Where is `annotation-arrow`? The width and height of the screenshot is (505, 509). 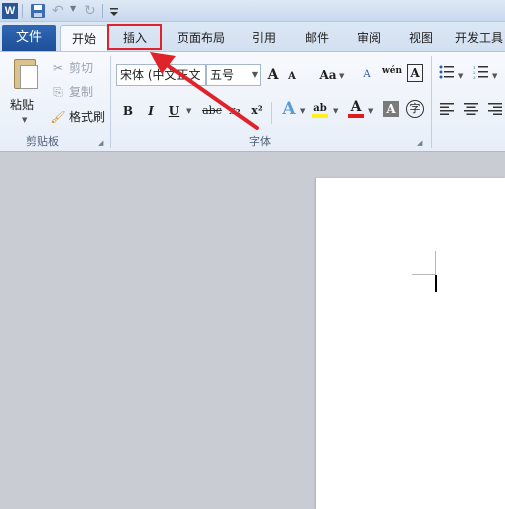
annotation-arrow is located at coordinates (204, 91).